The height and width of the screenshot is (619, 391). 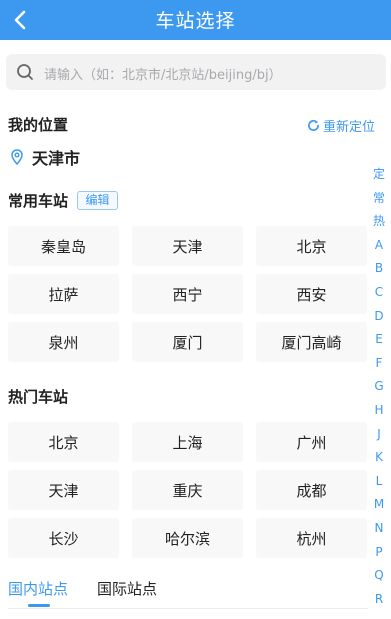 I want to click on tabs-divider, so click(x=188, y=608).